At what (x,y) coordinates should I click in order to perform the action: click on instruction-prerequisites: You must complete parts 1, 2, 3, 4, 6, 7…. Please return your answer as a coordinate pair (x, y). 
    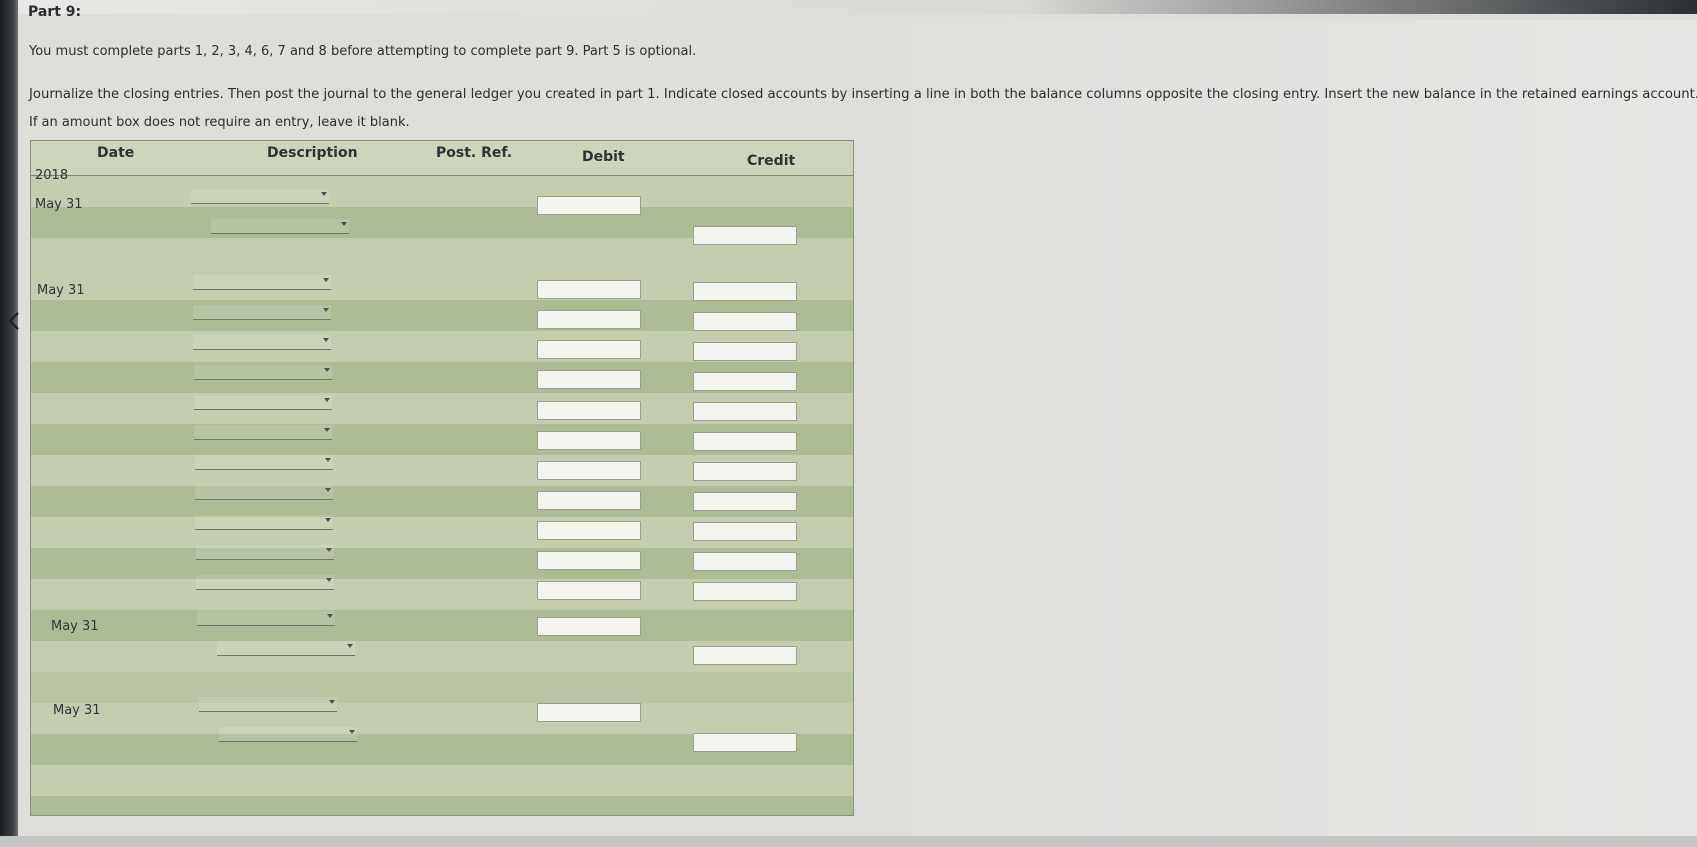
    Looking at the image, I should click on (363, 51).